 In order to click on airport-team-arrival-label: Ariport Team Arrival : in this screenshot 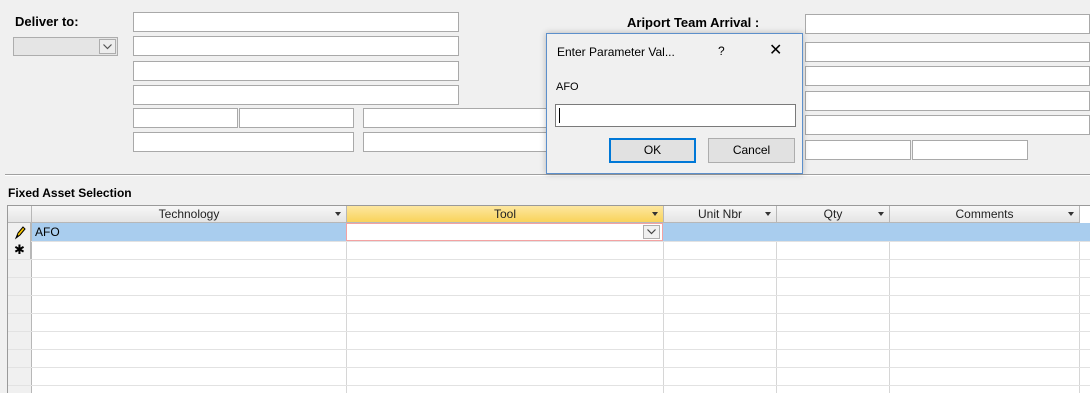, I will do `click(693, 22)`.